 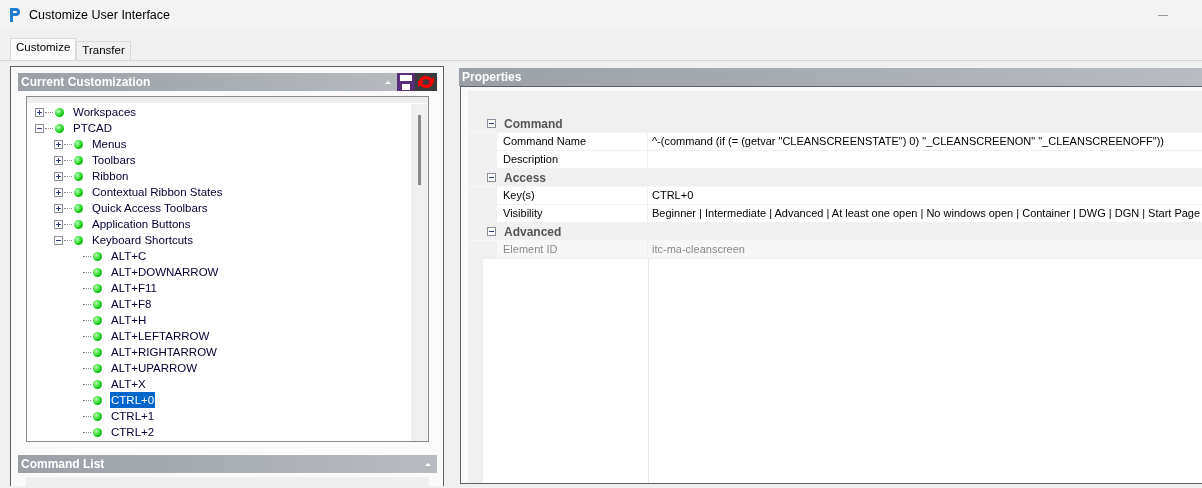 I want to click on tree-item: Ribbon, so click(x=110, y=176).